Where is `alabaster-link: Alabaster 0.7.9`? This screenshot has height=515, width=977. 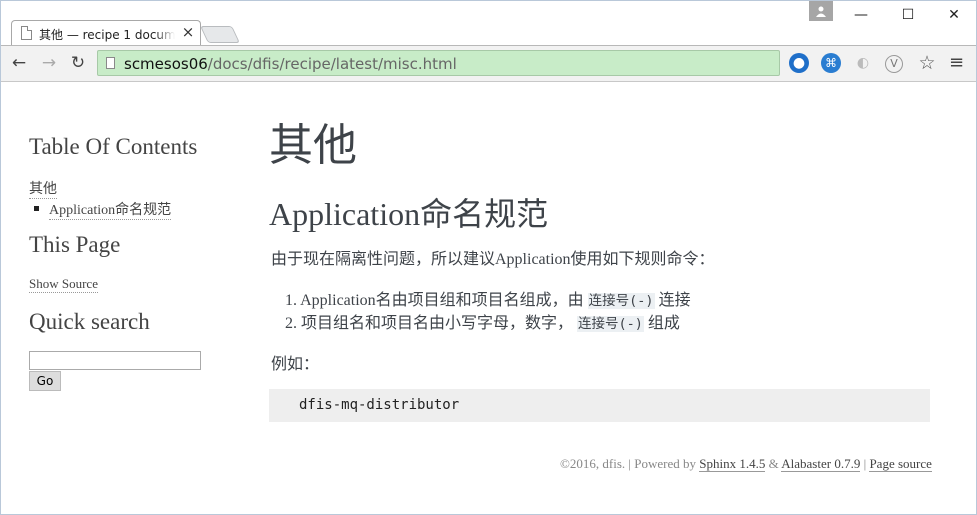
alabaster-link: Alabaster 0.7.9 is located at coordinates (821, 464).